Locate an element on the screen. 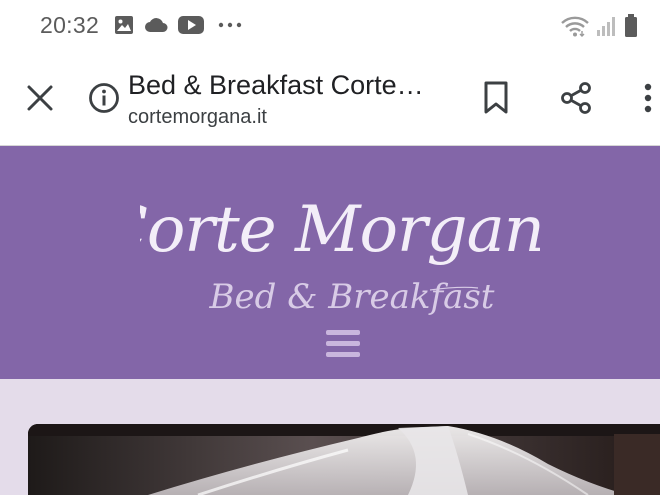 Image resolution: width=660 pixels, height=495 pixels. more-vert-icon is located at coordinates (648, 98).